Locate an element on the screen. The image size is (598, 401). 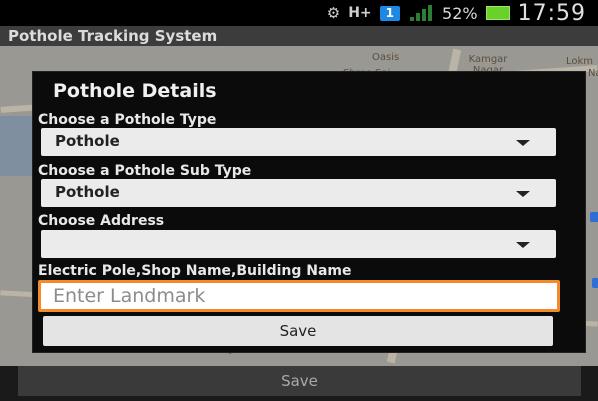
battery-icon is located at coordinates (497, 13).